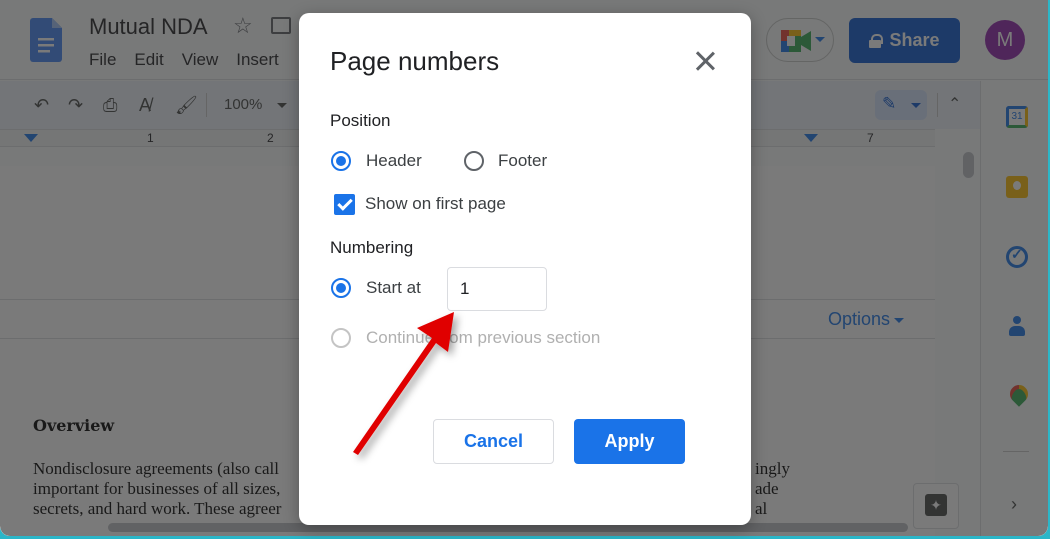 Image resolution: width=1050 pixels, height=539 pixels. What do you see at coordinates (341, 161) in the screenshot?
I see `header-radio` at bounding box center [341, 161].